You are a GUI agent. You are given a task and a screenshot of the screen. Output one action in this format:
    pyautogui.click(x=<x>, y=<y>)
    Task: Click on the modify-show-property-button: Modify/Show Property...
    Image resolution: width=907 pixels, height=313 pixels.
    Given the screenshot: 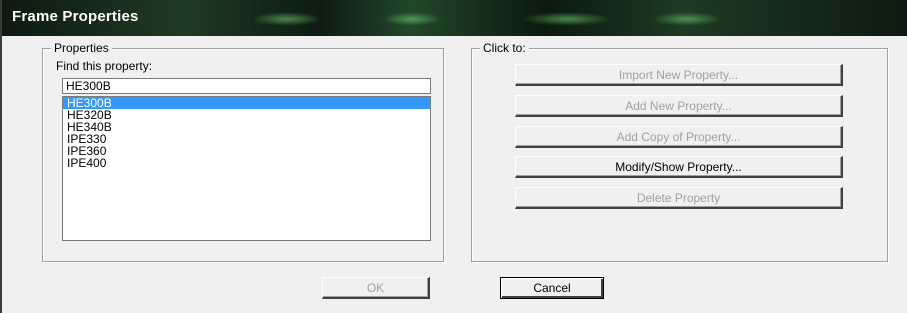 What is the action you would take?
    pyautogui.click(x=679, y=167)
    